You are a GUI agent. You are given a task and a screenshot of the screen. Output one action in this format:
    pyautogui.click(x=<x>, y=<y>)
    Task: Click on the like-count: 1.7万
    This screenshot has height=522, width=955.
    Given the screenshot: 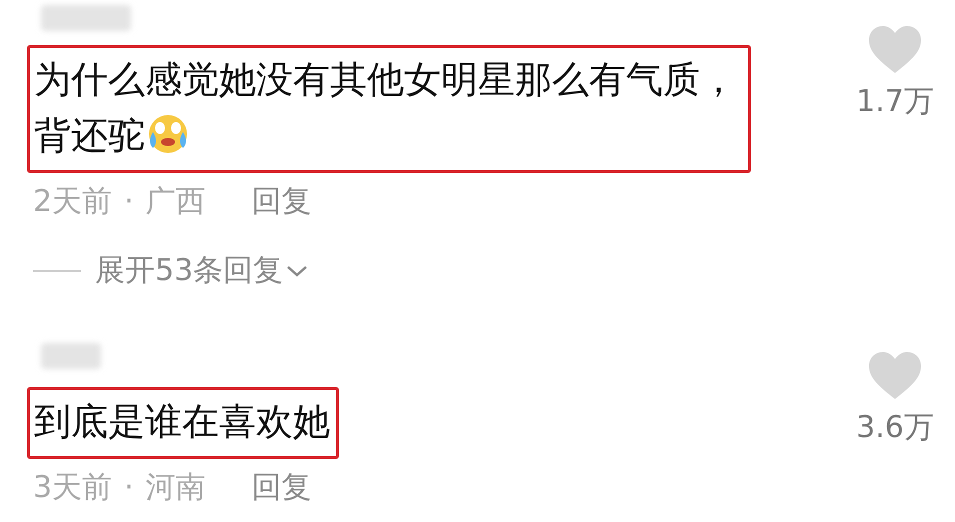 What is the action you would take?
    pyautogui.click(x=895, y=102)
    